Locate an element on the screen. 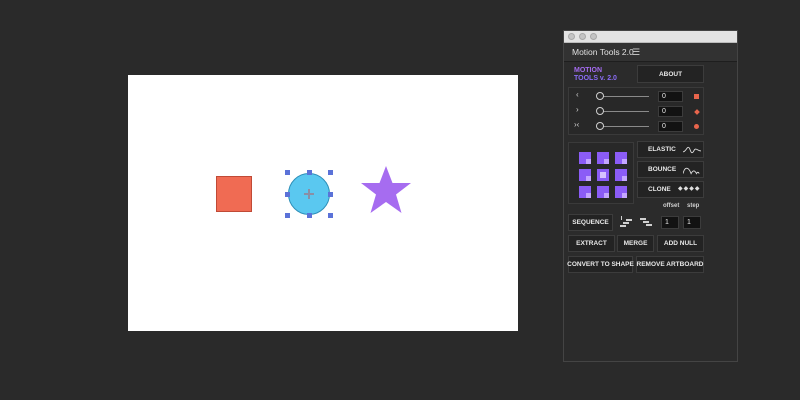 This screenshot has height=400, width=800. panel-tab-title: Motion Tools 2.0 is located at coordinates (603, 52).